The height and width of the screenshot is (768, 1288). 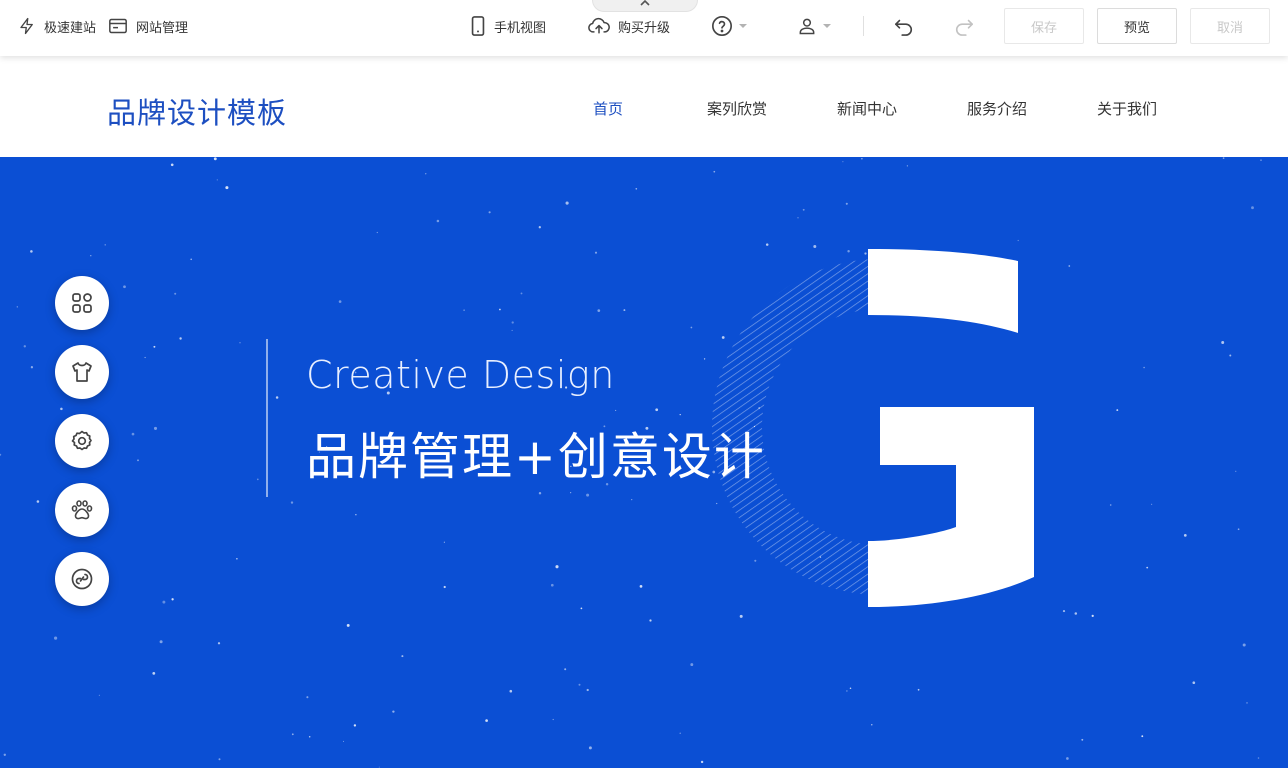 What do you see at coordinates (1137, 26) in the screenshot?
I see `preview-button: 预览` at bounding box center [1137, 26].